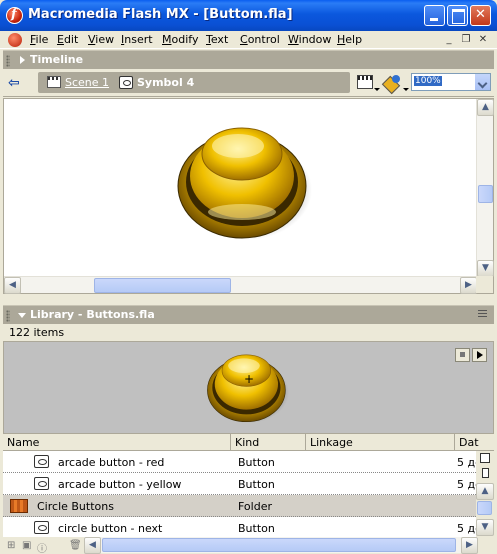 This screenshot has height=554, width=497. I want to click on stage-vertical-scrollbar: ▲ ▼, so click(485, 188).